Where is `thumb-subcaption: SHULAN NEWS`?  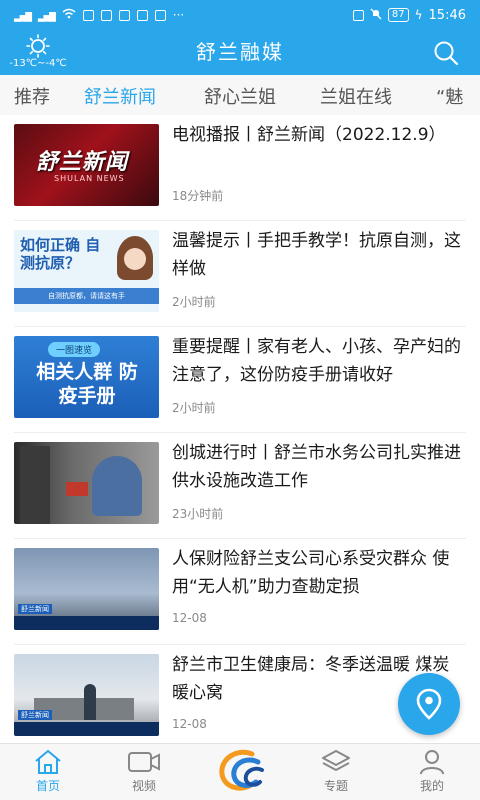 thumb-subcaption: SHULAN NEWS is located at coordinates (89, 178).